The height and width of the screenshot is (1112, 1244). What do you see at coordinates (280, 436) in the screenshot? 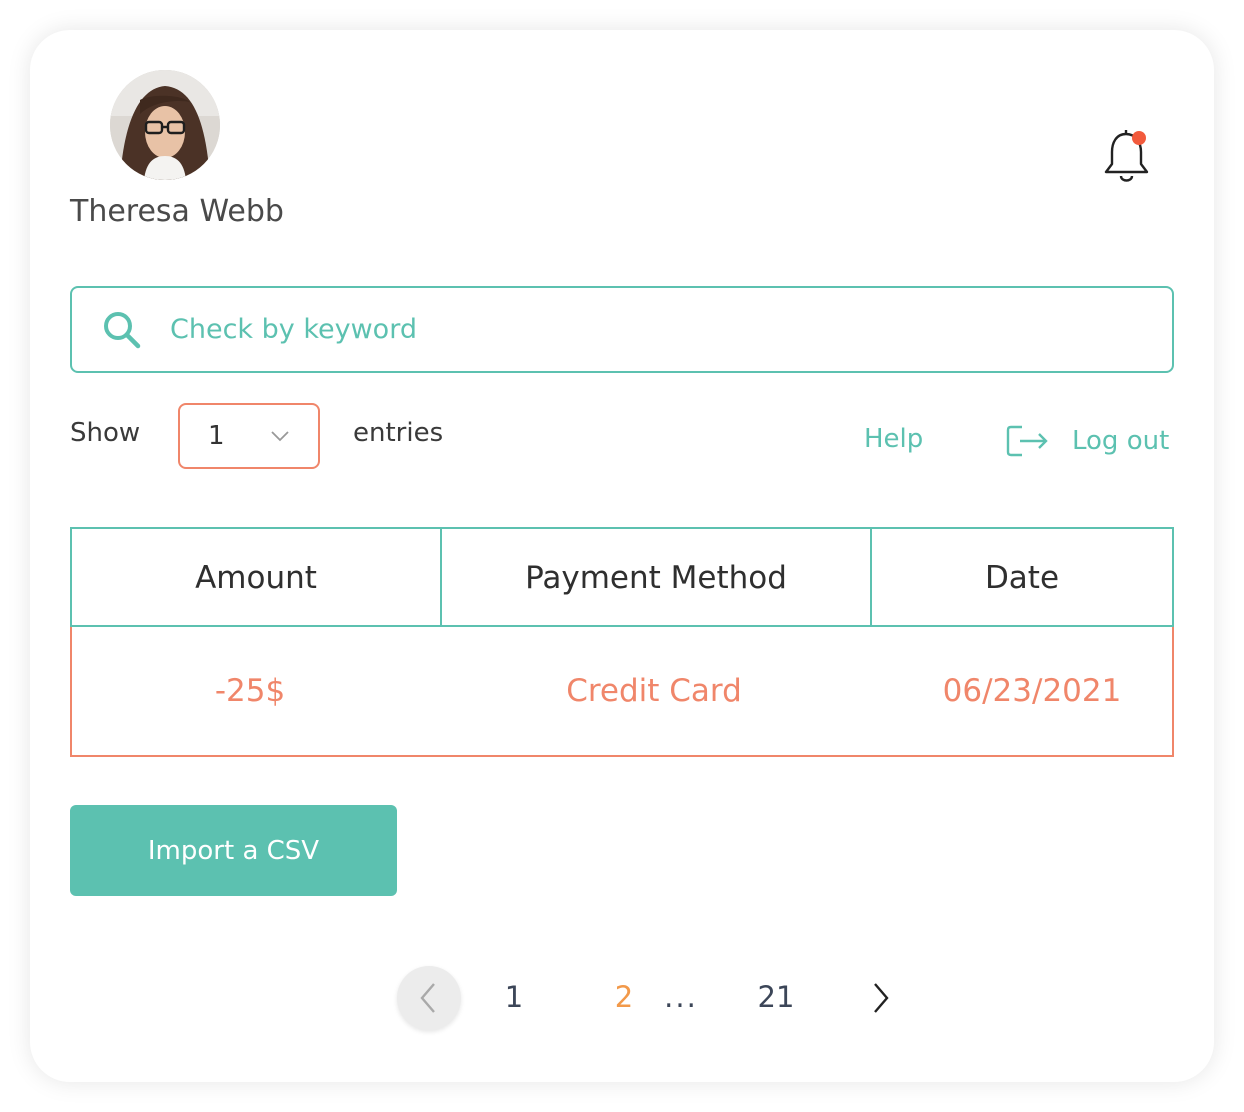
I see `chevron-down-icon` at bounding box center [280, 436].